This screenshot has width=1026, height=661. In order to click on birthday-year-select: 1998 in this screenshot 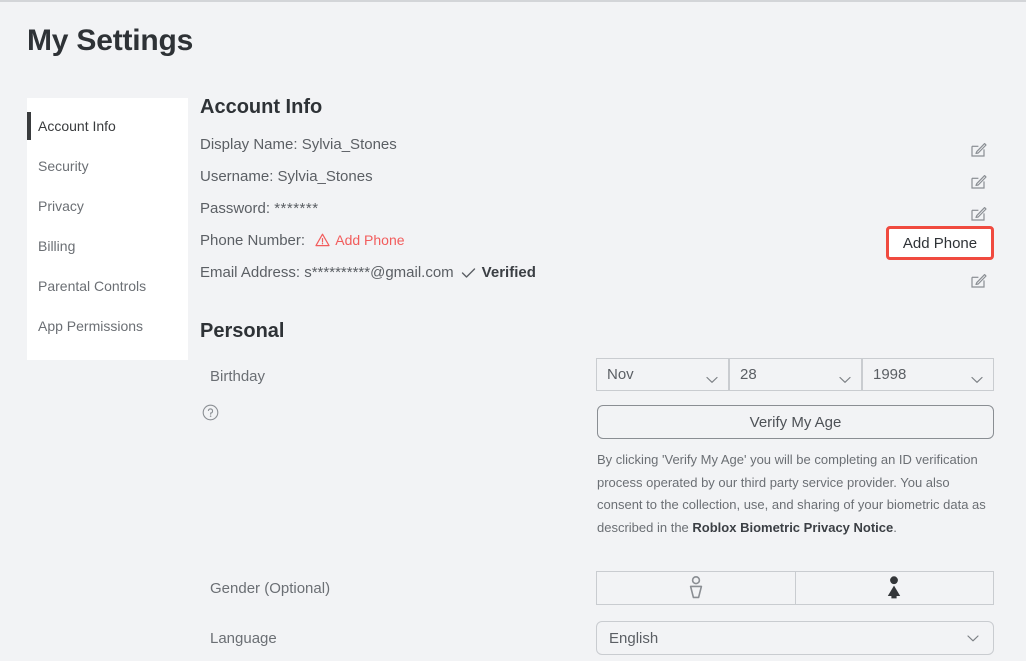, I will do `click(928, 374)`.